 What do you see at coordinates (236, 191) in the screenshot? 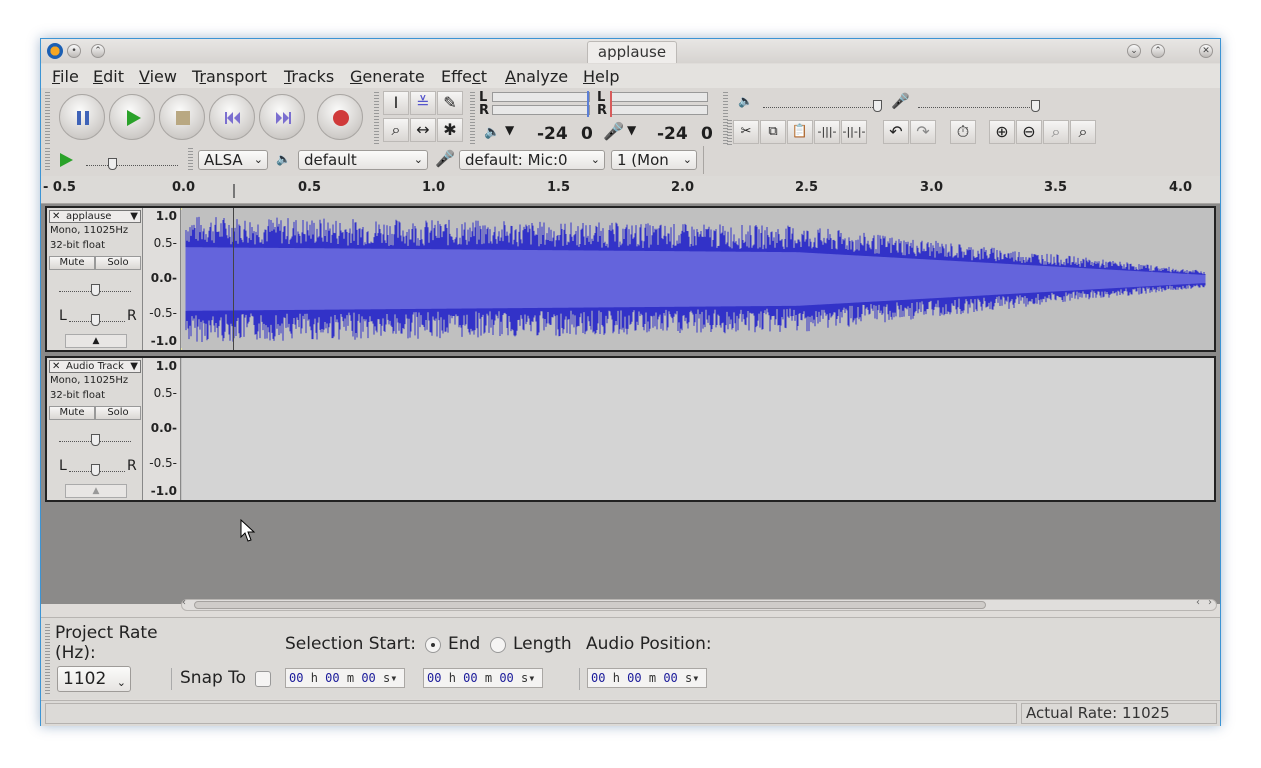
I see `play-head-marker` at bounding box center [236, 191].